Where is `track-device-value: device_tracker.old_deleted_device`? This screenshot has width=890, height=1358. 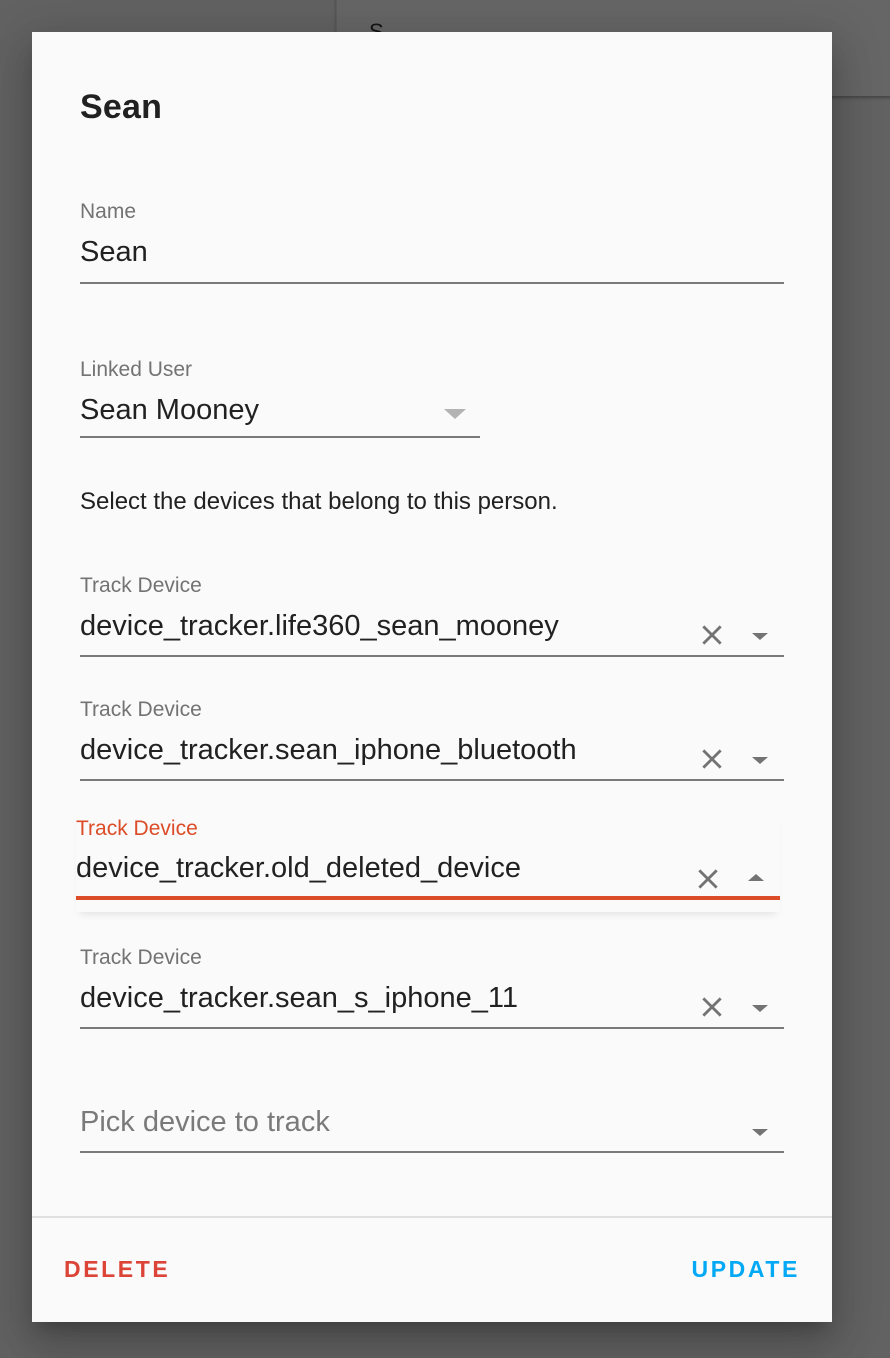 track-device-value: device_tracker.old_deleted_device is located at coordinates (298, 868).